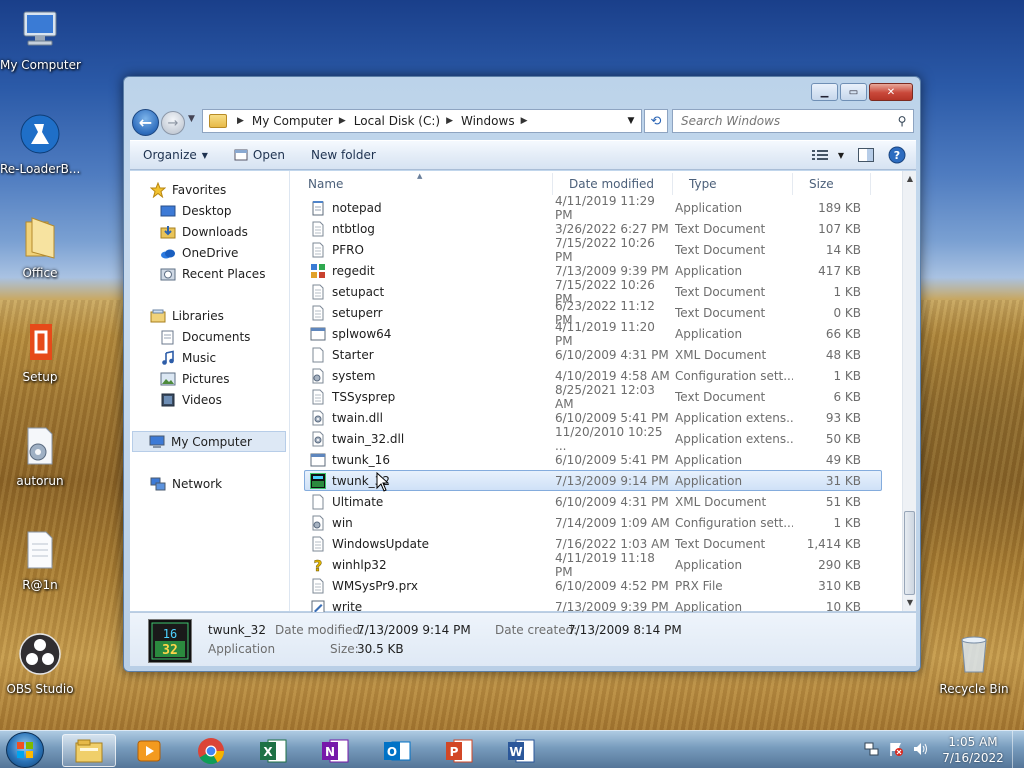 The image size is (1024, 770). Describe the element at coordinates (259, 155) in the screenshot. I see `open-button: Open` at that location.